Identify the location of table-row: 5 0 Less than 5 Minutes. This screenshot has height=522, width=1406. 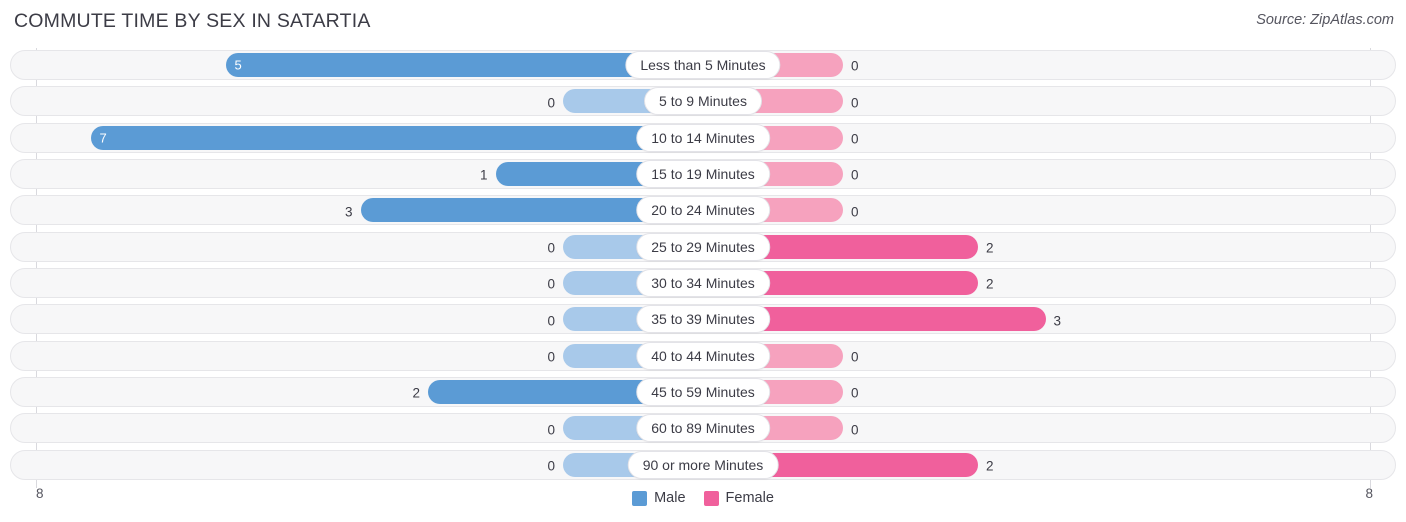
(703, 66).